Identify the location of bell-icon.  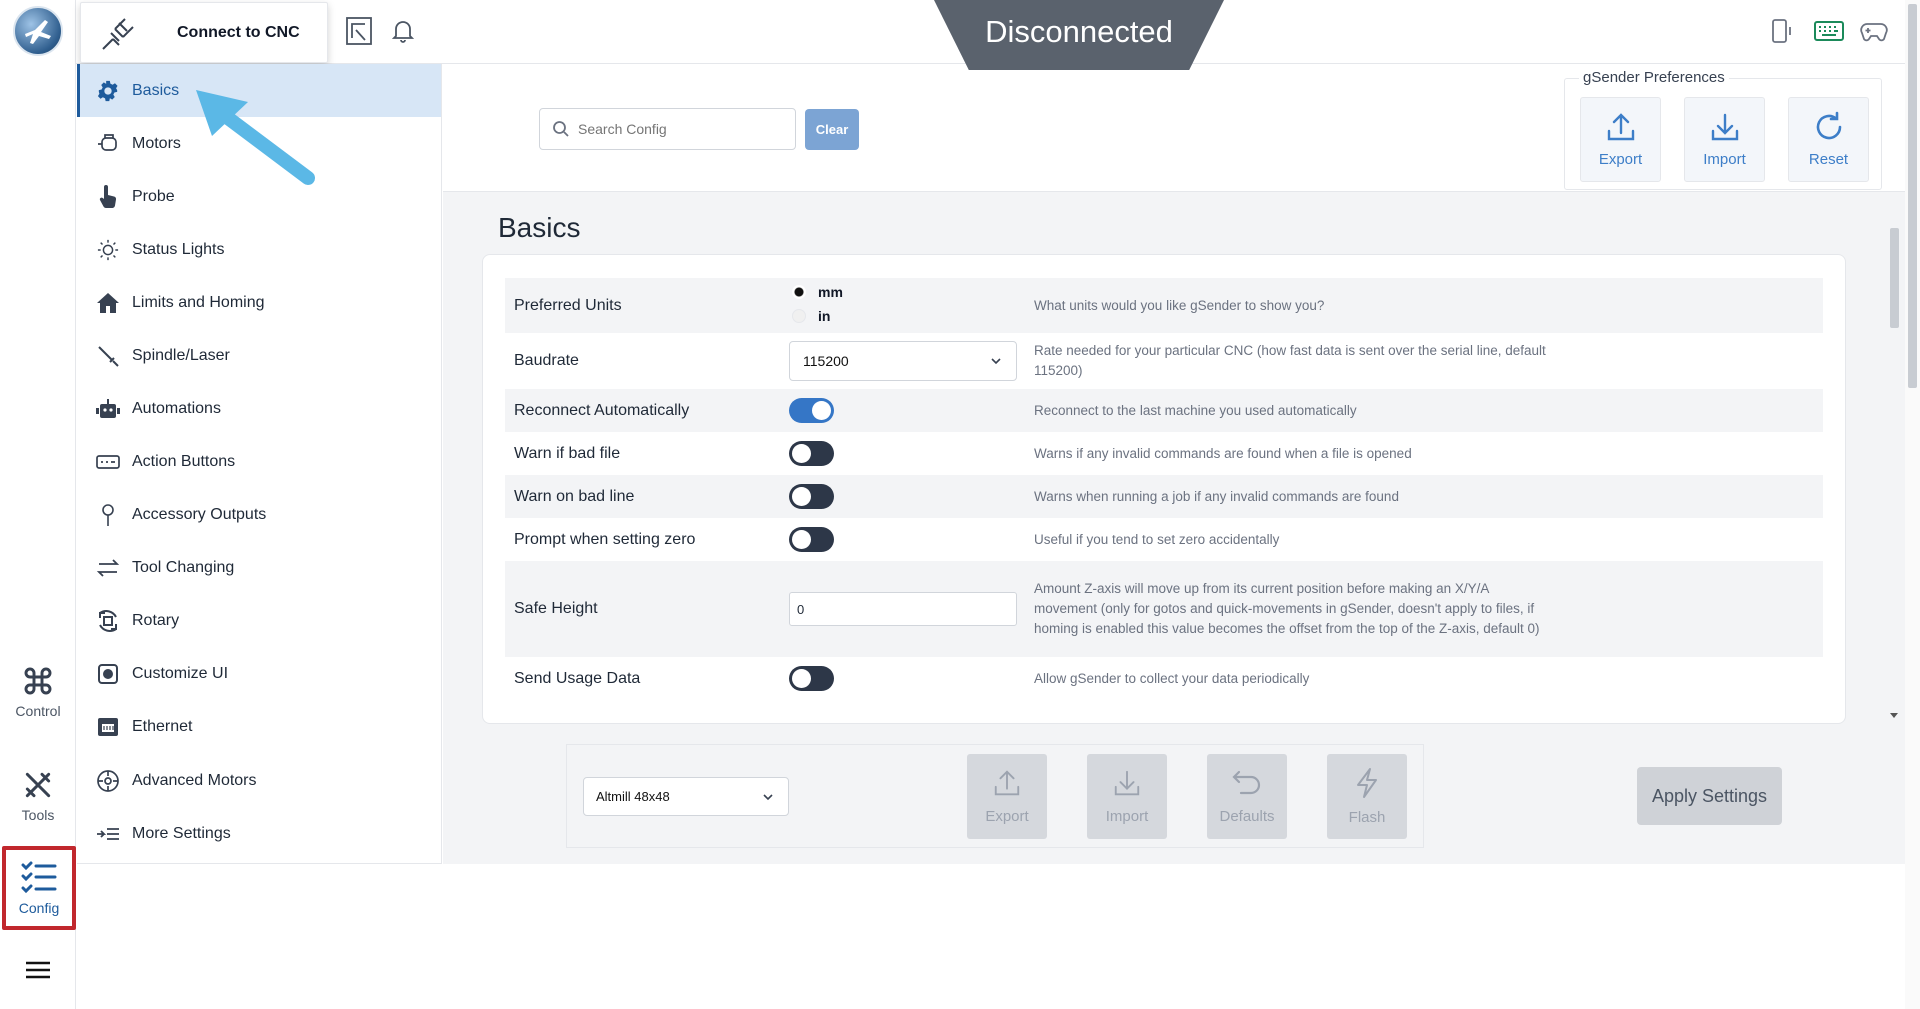
(403, 31).